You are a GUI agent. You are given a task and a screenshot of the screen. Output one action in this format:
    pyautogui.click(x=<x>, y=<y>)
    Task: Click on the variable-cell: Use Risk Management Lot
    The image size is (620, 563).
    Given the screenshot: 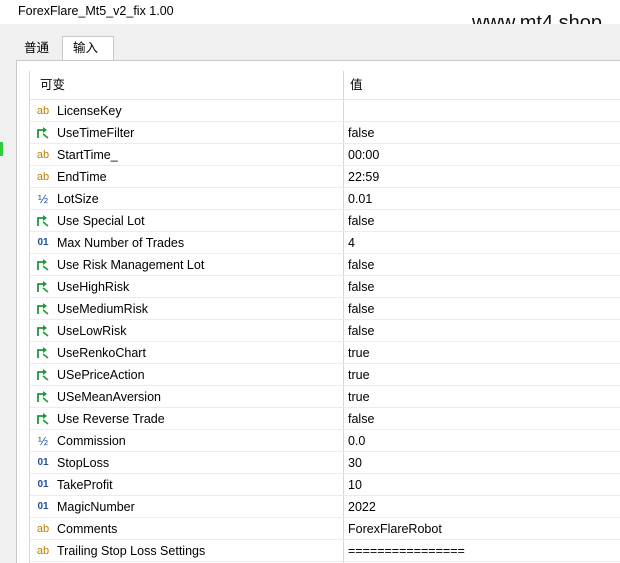 What is the action you would take?
    pyautogui.click(x=187, y=264)
    